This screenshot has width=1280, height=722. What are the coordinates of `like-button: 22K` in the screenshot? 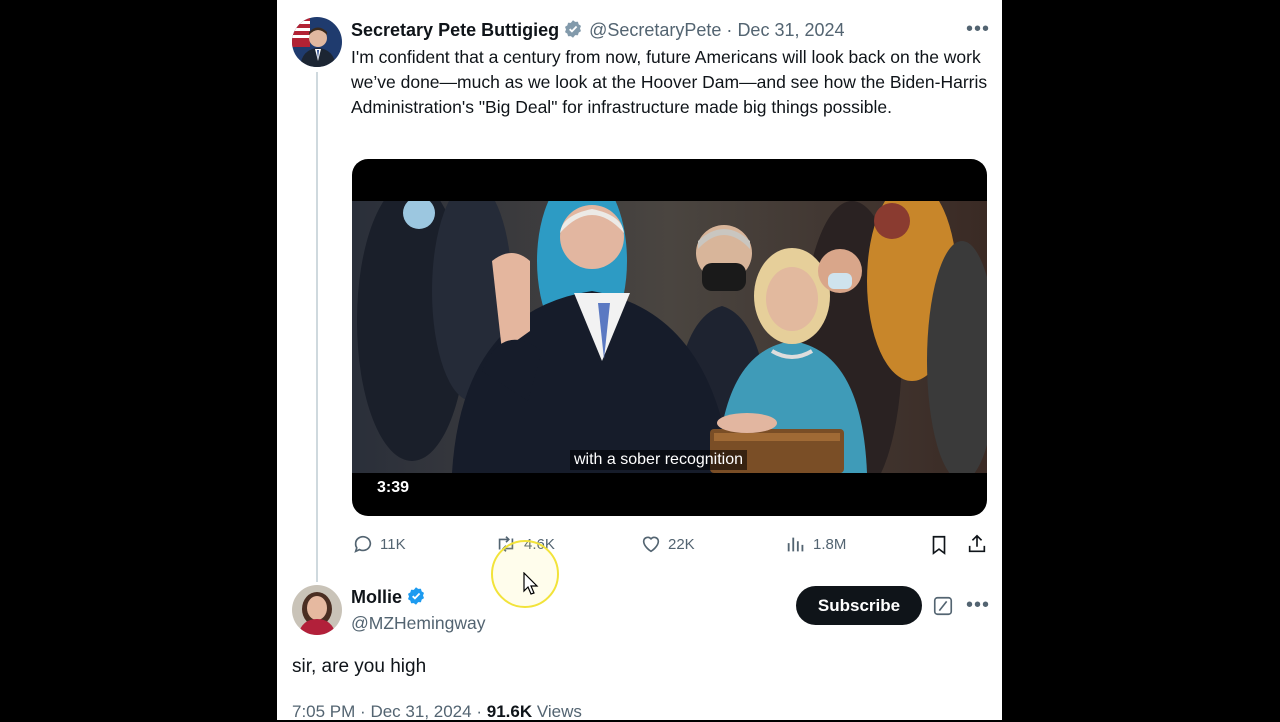 It's located at (667, 544).